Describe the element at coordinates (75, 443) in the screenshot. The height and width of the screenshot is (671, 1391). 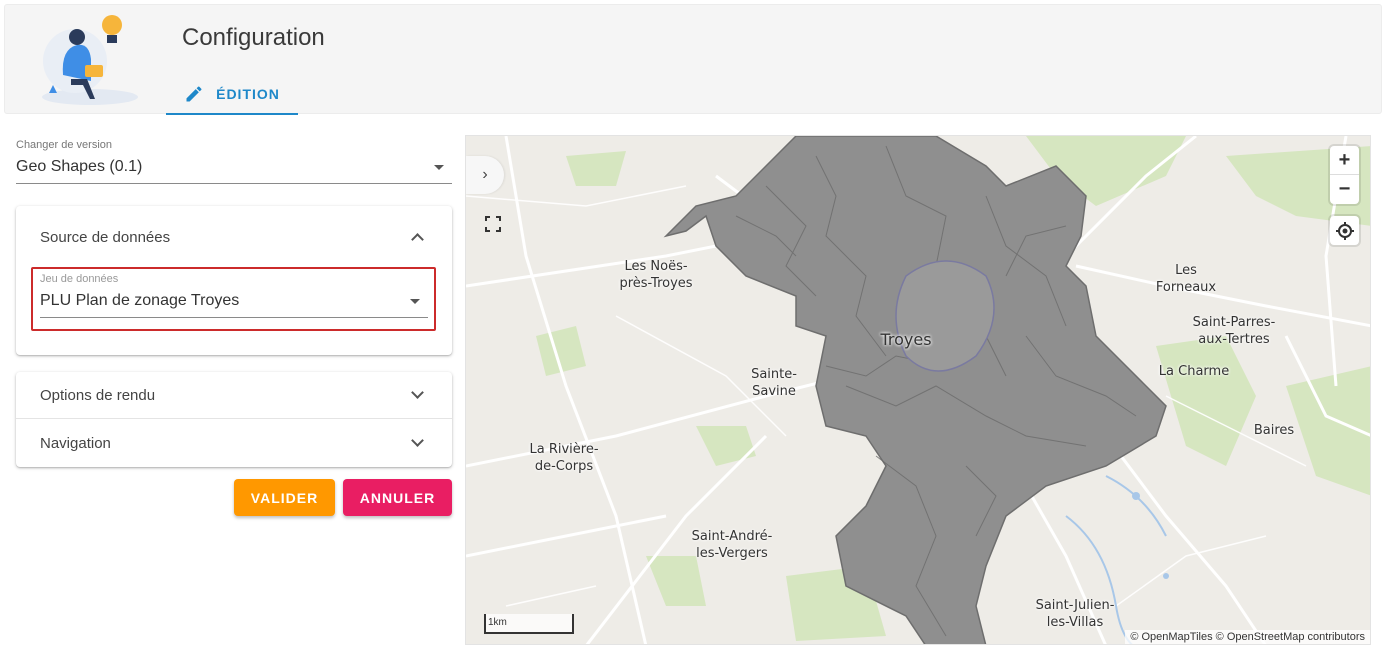
I see `accordion-navigation-label: Navigation` at that location.